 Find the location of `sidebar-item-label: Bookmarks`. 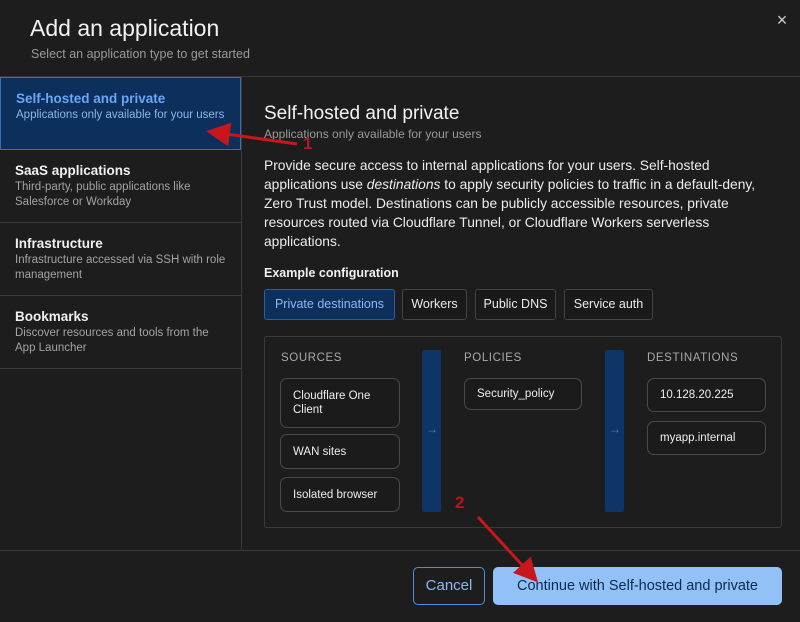

sidebar-item-label: Bookmarks is located at coordinates (52, 316).